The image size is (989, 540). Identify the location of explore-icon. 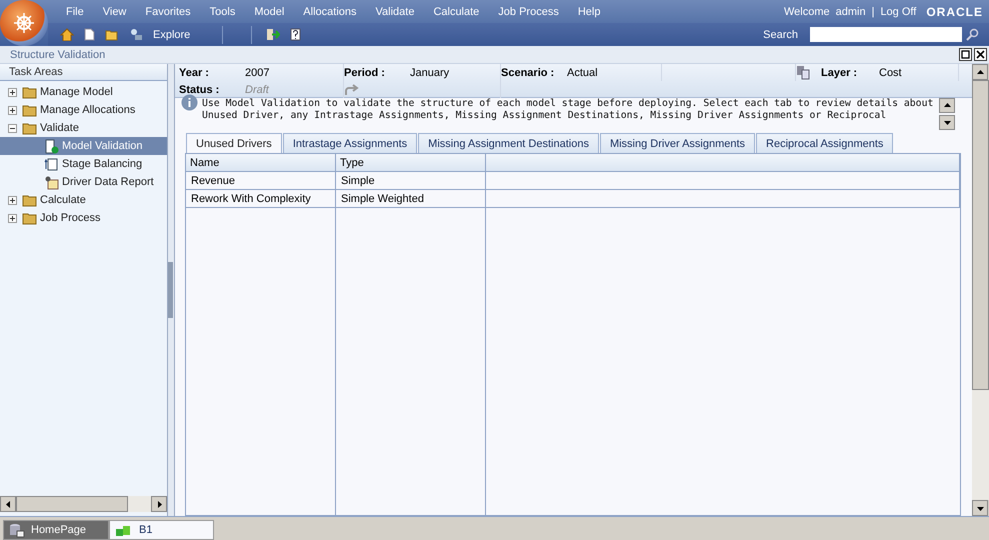
(136, 34).